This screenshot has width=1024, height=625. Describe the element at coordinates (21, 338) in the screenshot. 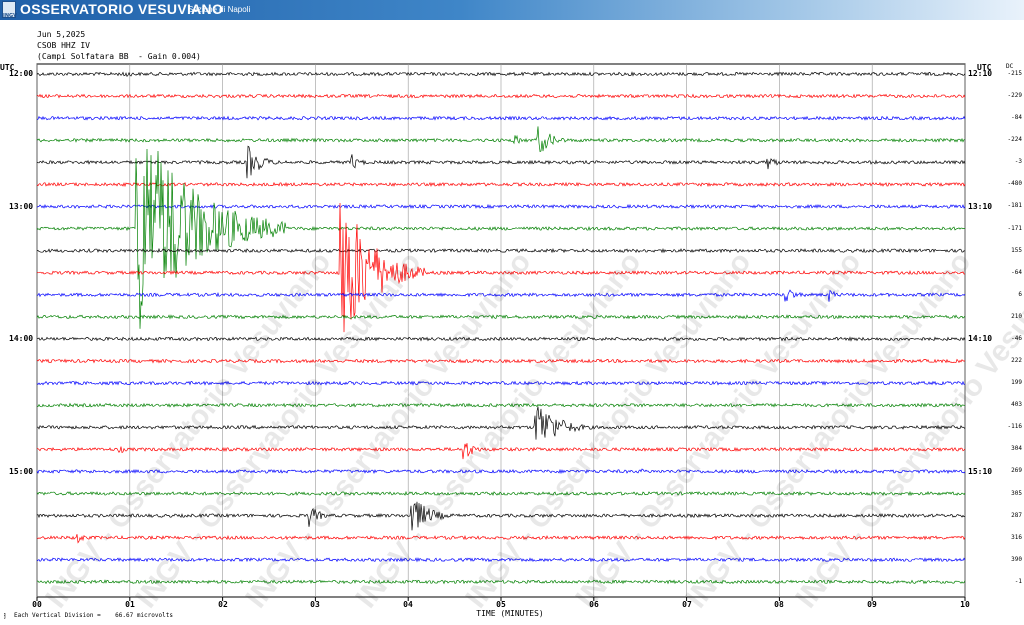

I see `left-time-label: 14:00` at that location.